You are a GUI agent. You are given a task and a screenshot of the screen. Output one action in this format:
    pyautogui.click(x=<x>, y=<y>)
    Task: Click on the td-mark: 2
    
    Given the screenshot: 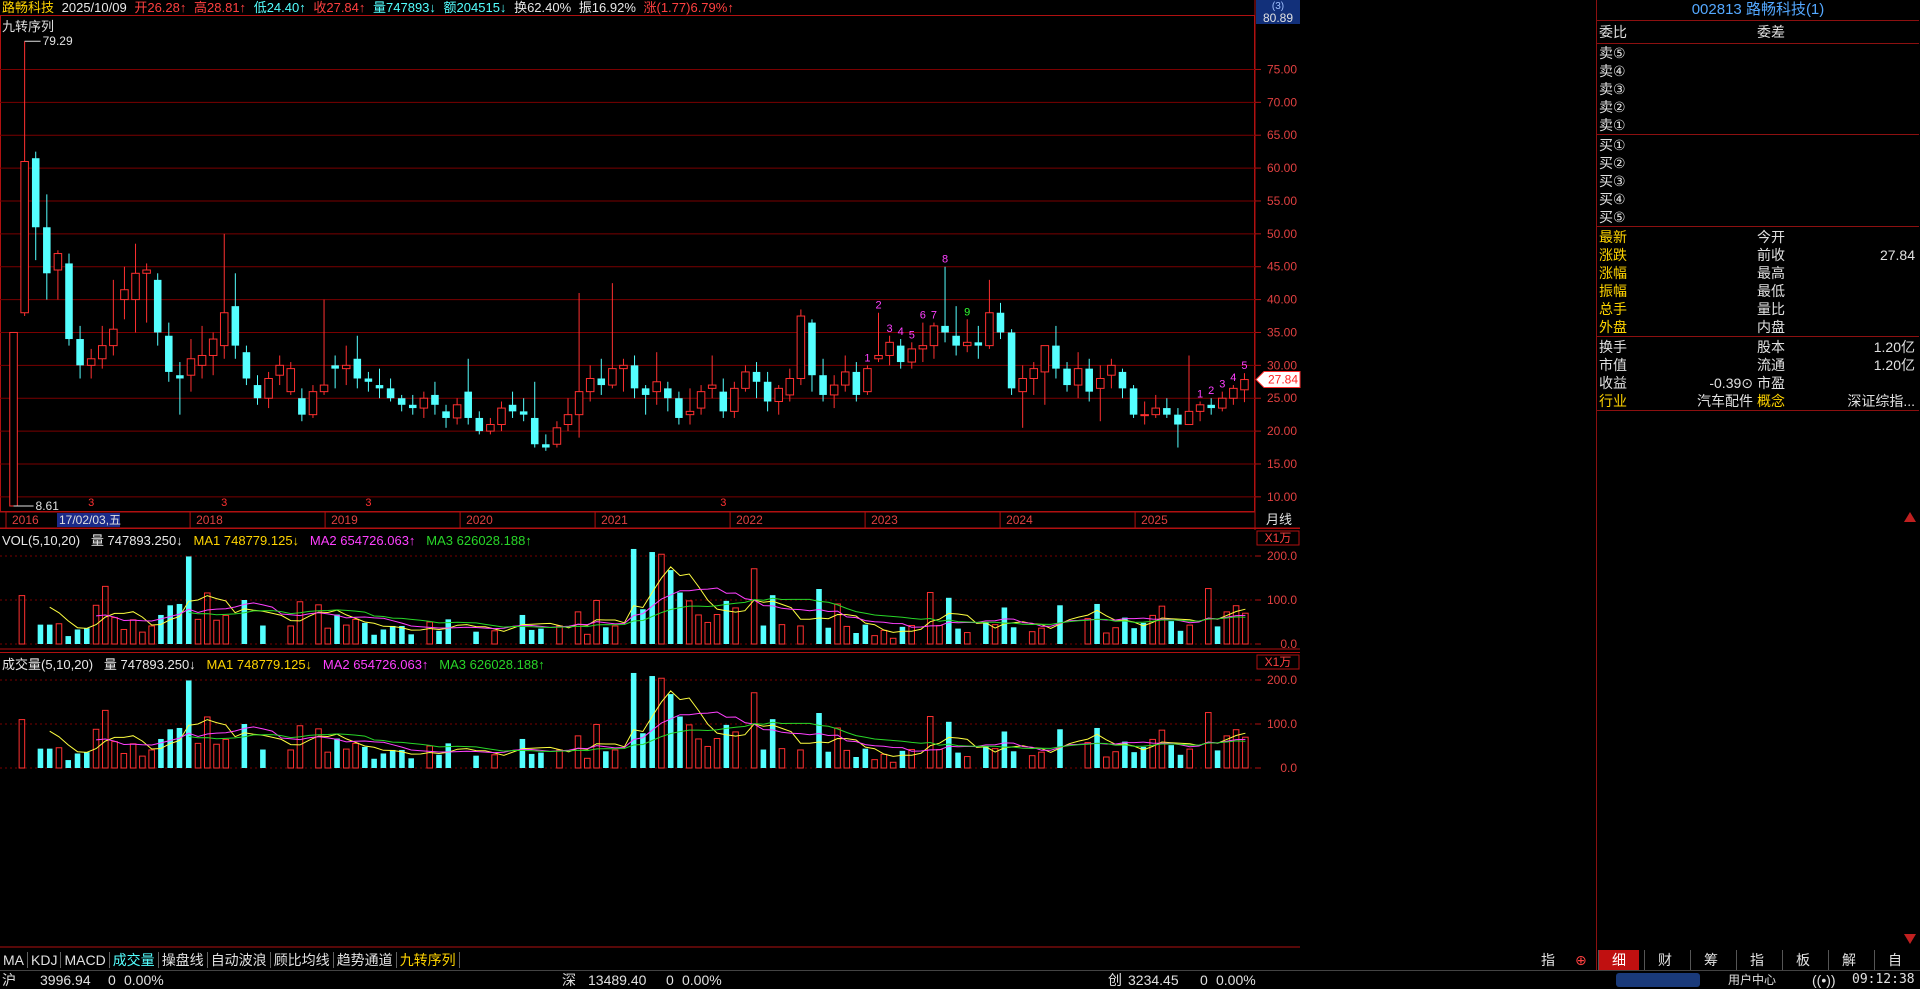 What is the action you would take?
    pyautogui.click(x=878, y=306)
    